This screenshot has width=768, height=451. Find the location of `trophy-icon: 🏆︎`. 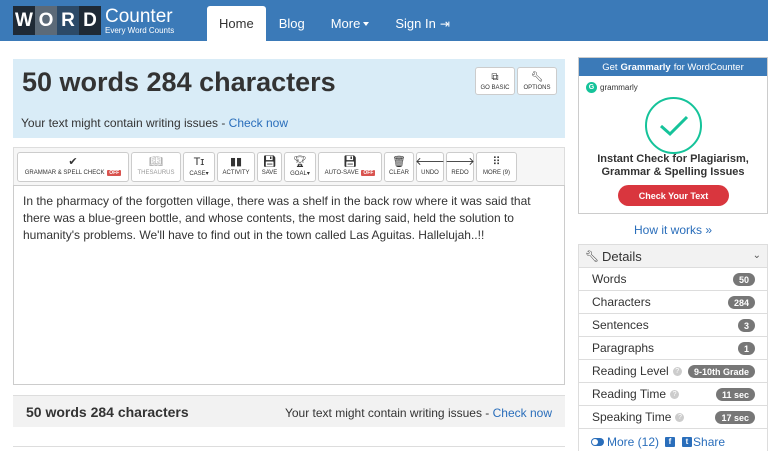

trophy-icon: 🏆︎ is located at coordinates (300, 161).